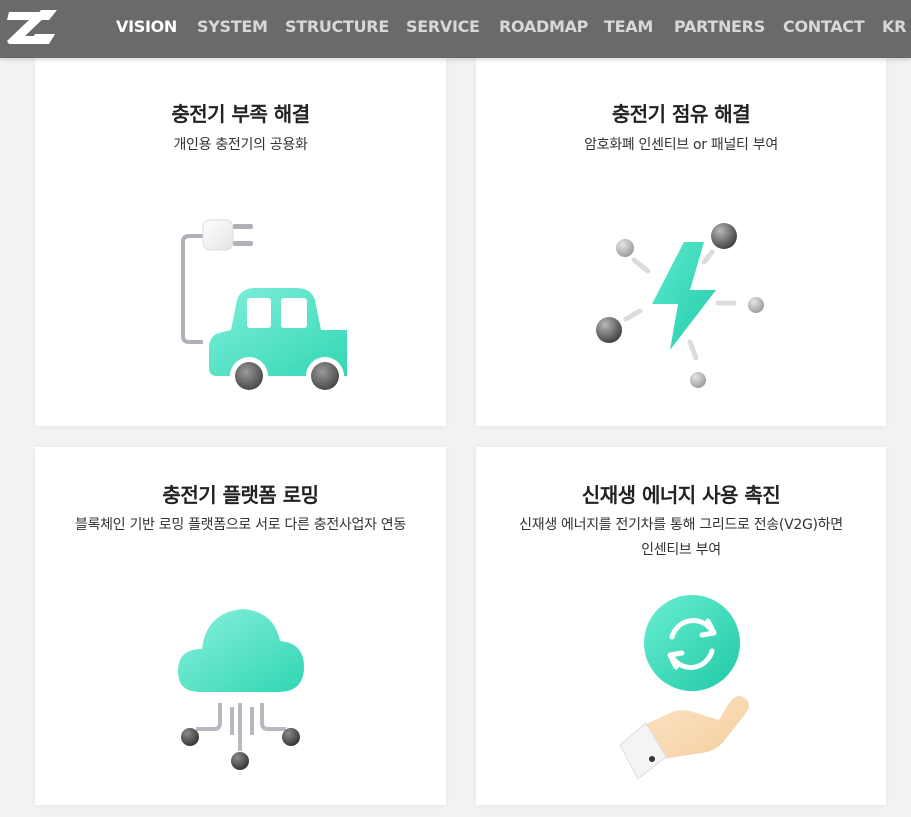 Image resolution: width=911 pixels, height=817 pixels. I want to click on nav-partners: PARTNERS, so click(719, 27).